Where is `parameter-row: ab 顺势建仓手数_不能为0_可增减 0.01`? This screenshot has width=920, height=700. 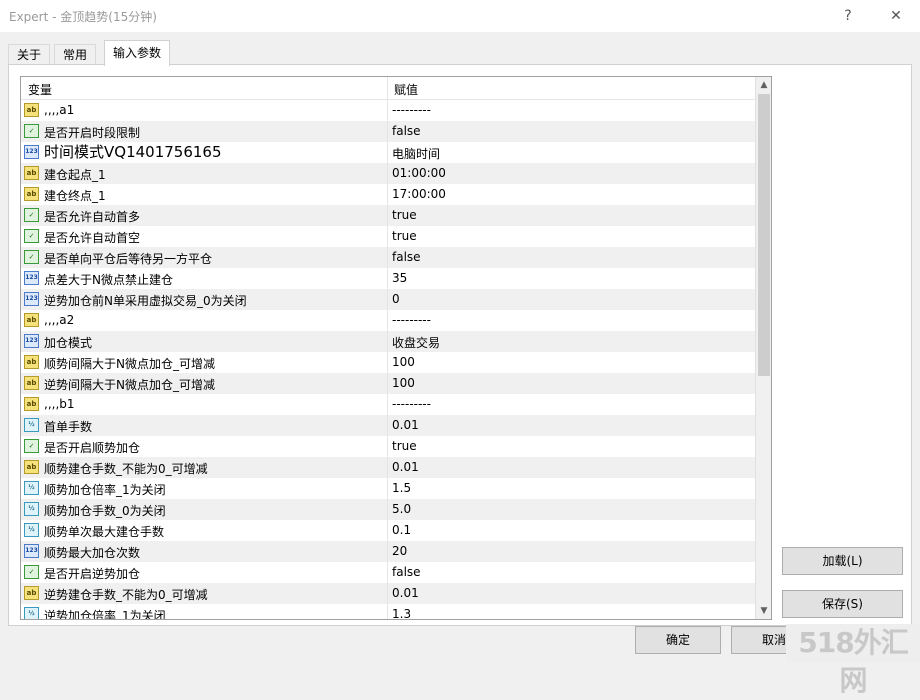
parameter-row: ab 顺势建仓手数_不能为0_可增减 0.01 is located at coordinates (388, 467).